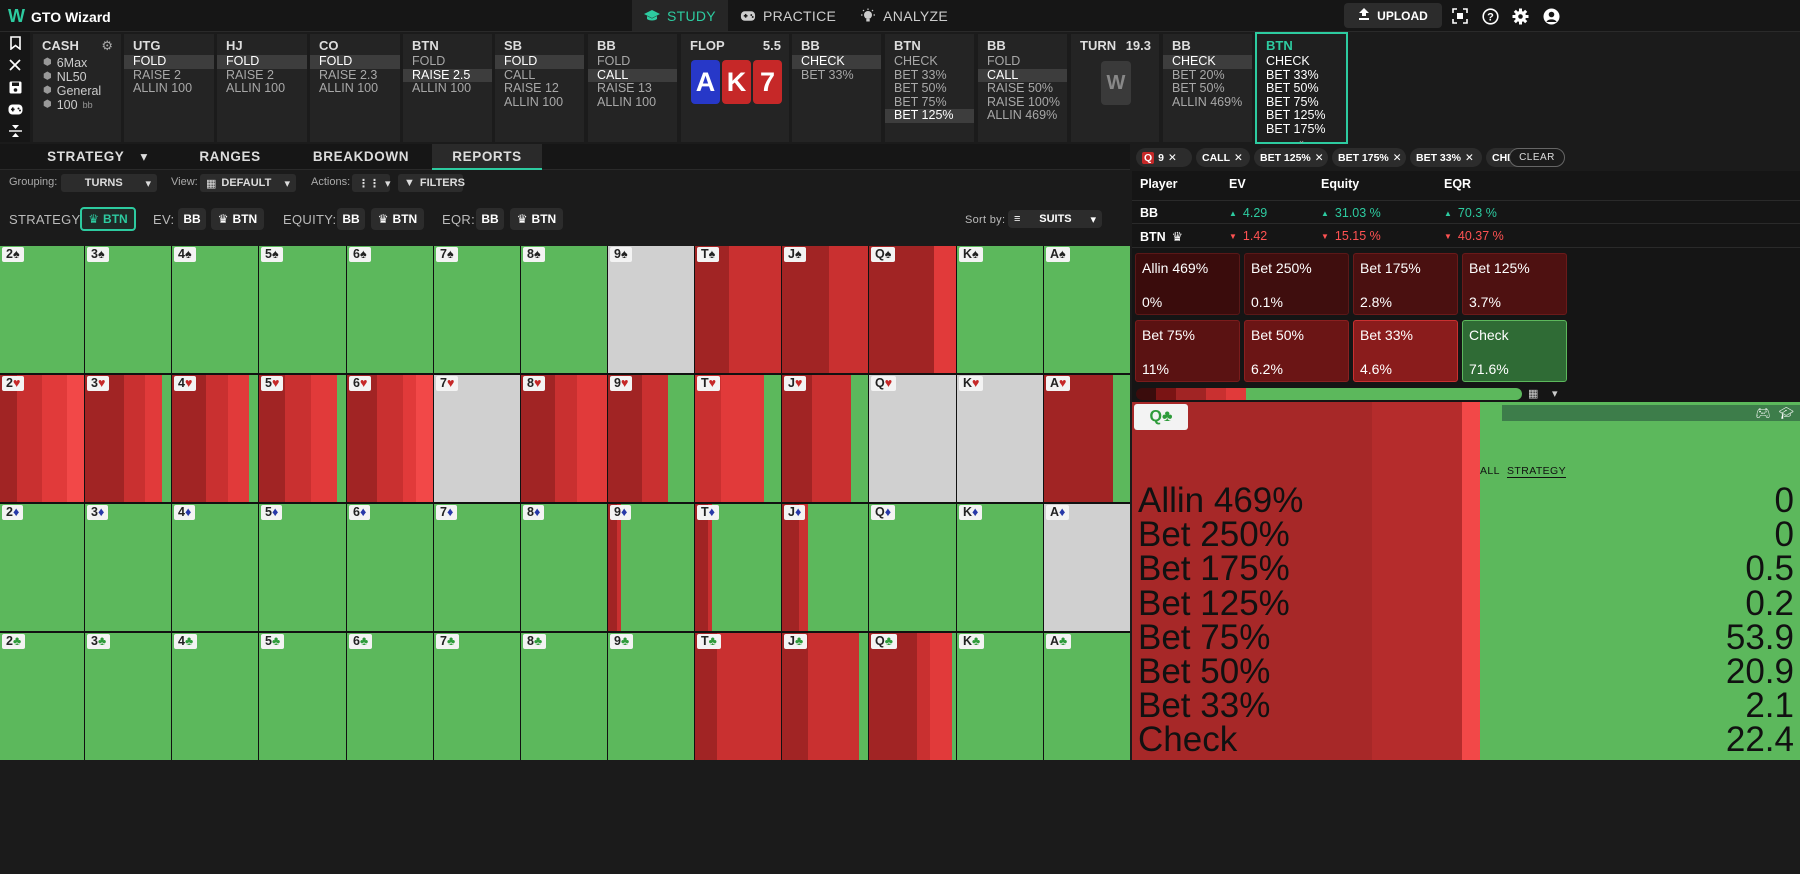  What do you see at coordinates (1296, 284) in the screenshot?
I see `action-tile: Bet 250% 0.1%` at bounding box center [1296, 284].